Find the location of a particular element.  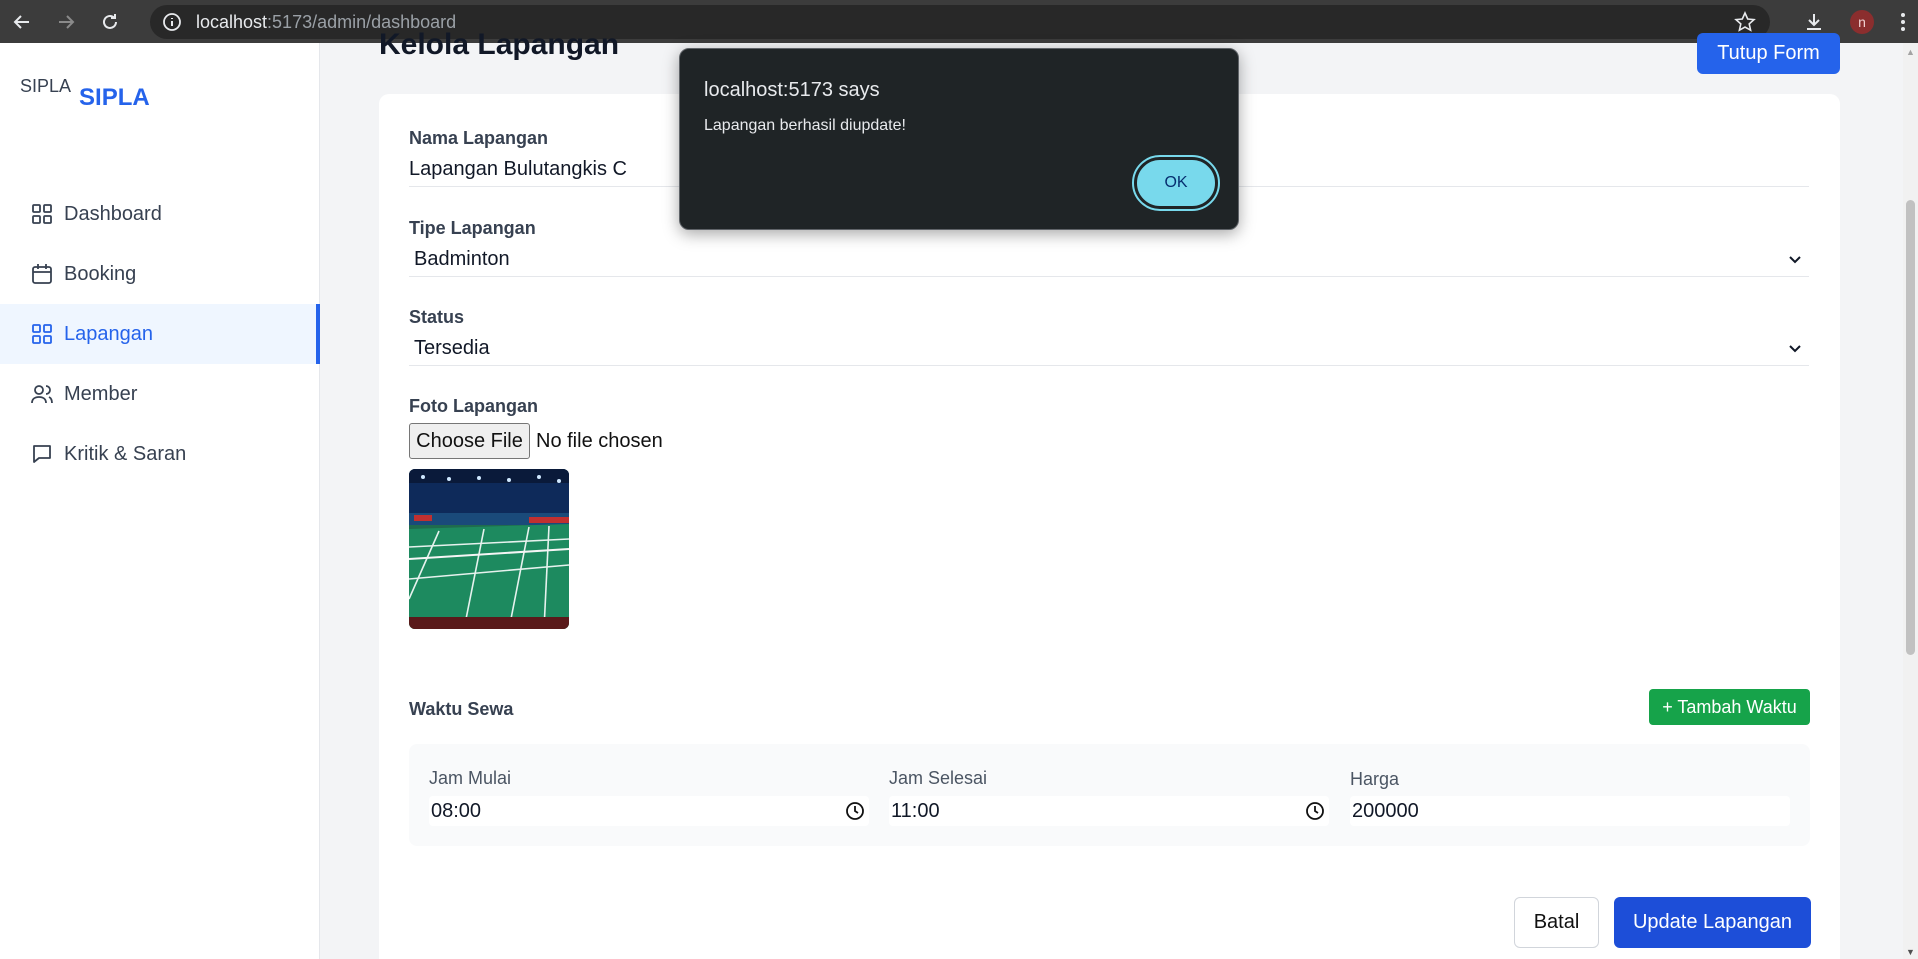

reload-icon is located at coordinates (110, 21).